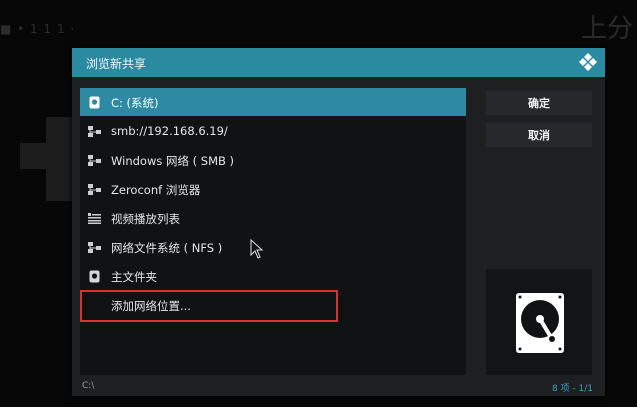 The image size is (637, 407). Describe the element at coordinates (273, 247) in the screenshot. I see `source-item-nfs: 网络文件系统 ( NFS )` at that location.